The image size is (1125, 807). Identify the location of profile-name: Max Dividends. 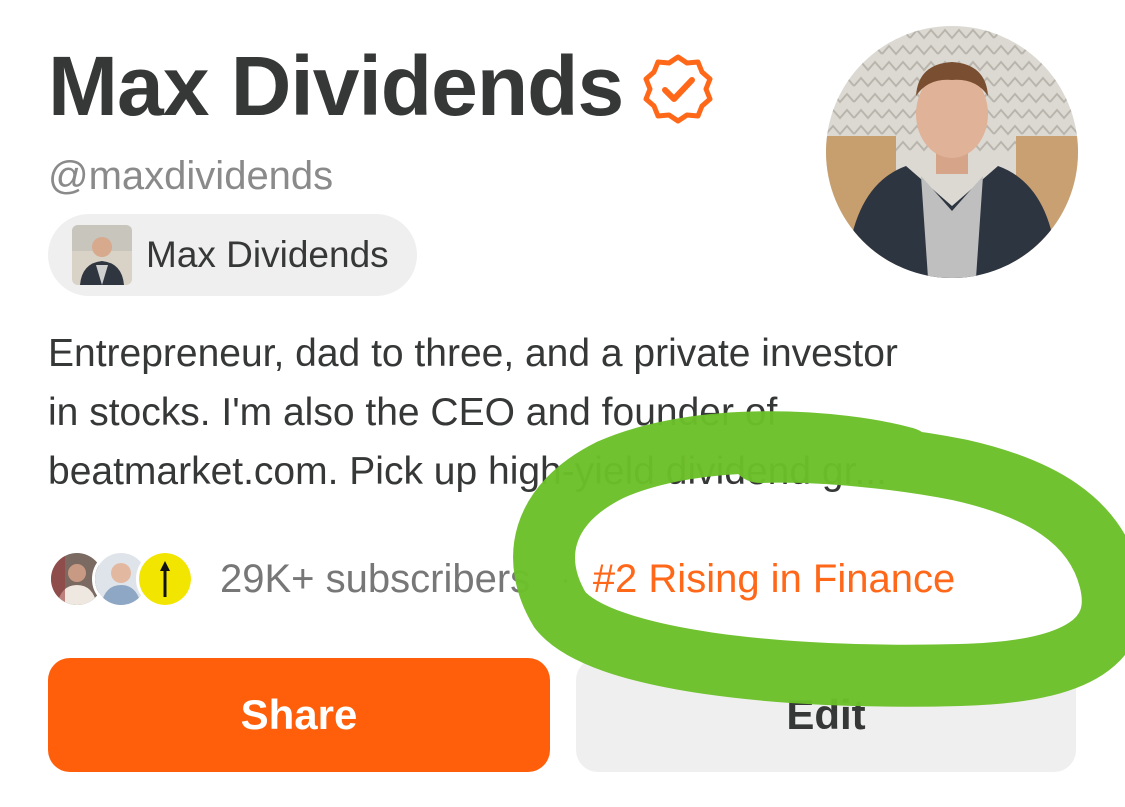
(336, 86).